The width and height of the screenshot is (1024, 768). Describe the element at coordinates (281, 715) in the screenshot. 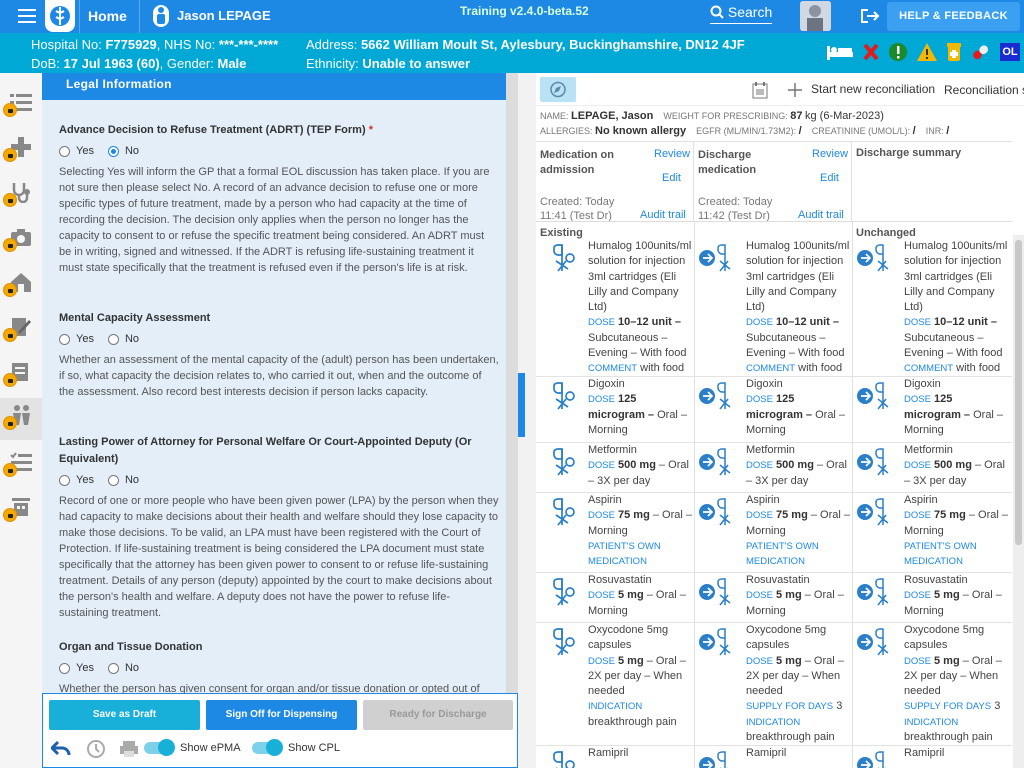

I see `sign-off-button: Sign Off for Dispensing` at that location.